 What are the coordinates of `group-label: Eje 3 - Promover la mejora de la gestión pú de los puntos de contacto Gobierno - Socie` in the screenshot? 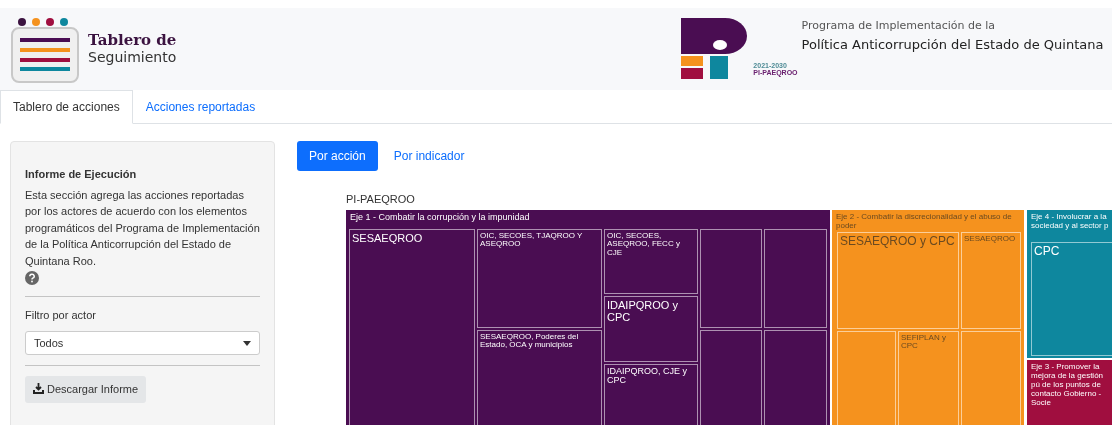 It's located at (1068, 384).